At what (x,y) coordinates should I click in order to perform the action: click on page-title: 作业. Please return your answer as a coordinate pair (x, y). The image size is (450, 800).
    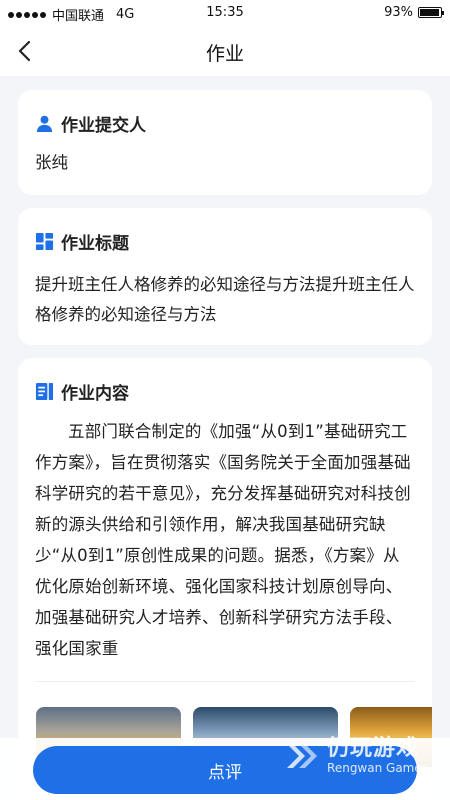
    Looking at the image, I should click on (224, 54).